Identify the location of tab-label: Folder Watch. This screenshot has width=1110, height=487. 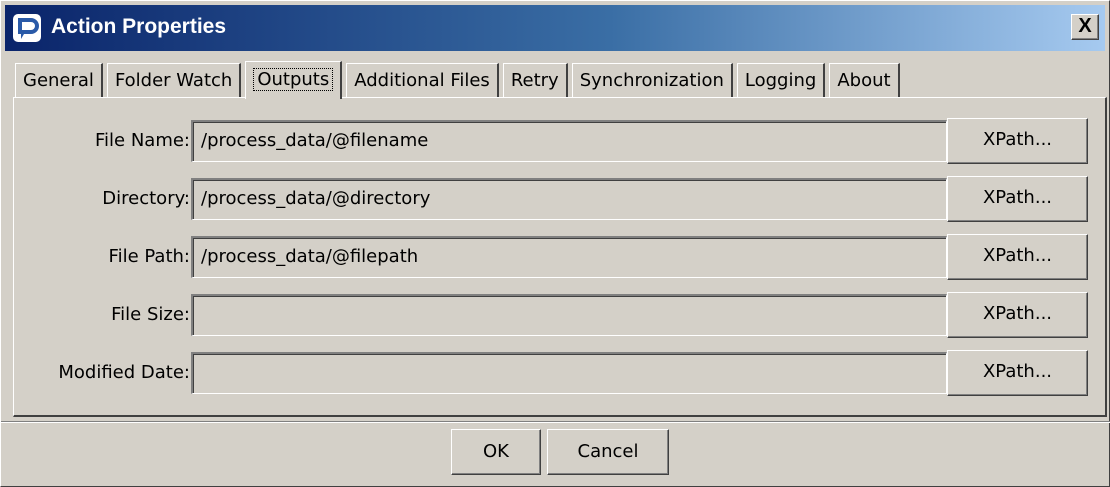
(173, 80).